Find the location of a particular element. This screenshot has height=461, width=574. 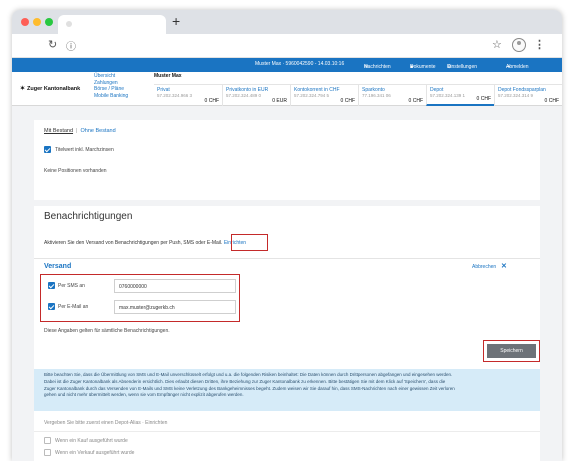

account-col-privat: Privat 57.202.324.966 3 0 CHF is located at coordinates (188, 95).